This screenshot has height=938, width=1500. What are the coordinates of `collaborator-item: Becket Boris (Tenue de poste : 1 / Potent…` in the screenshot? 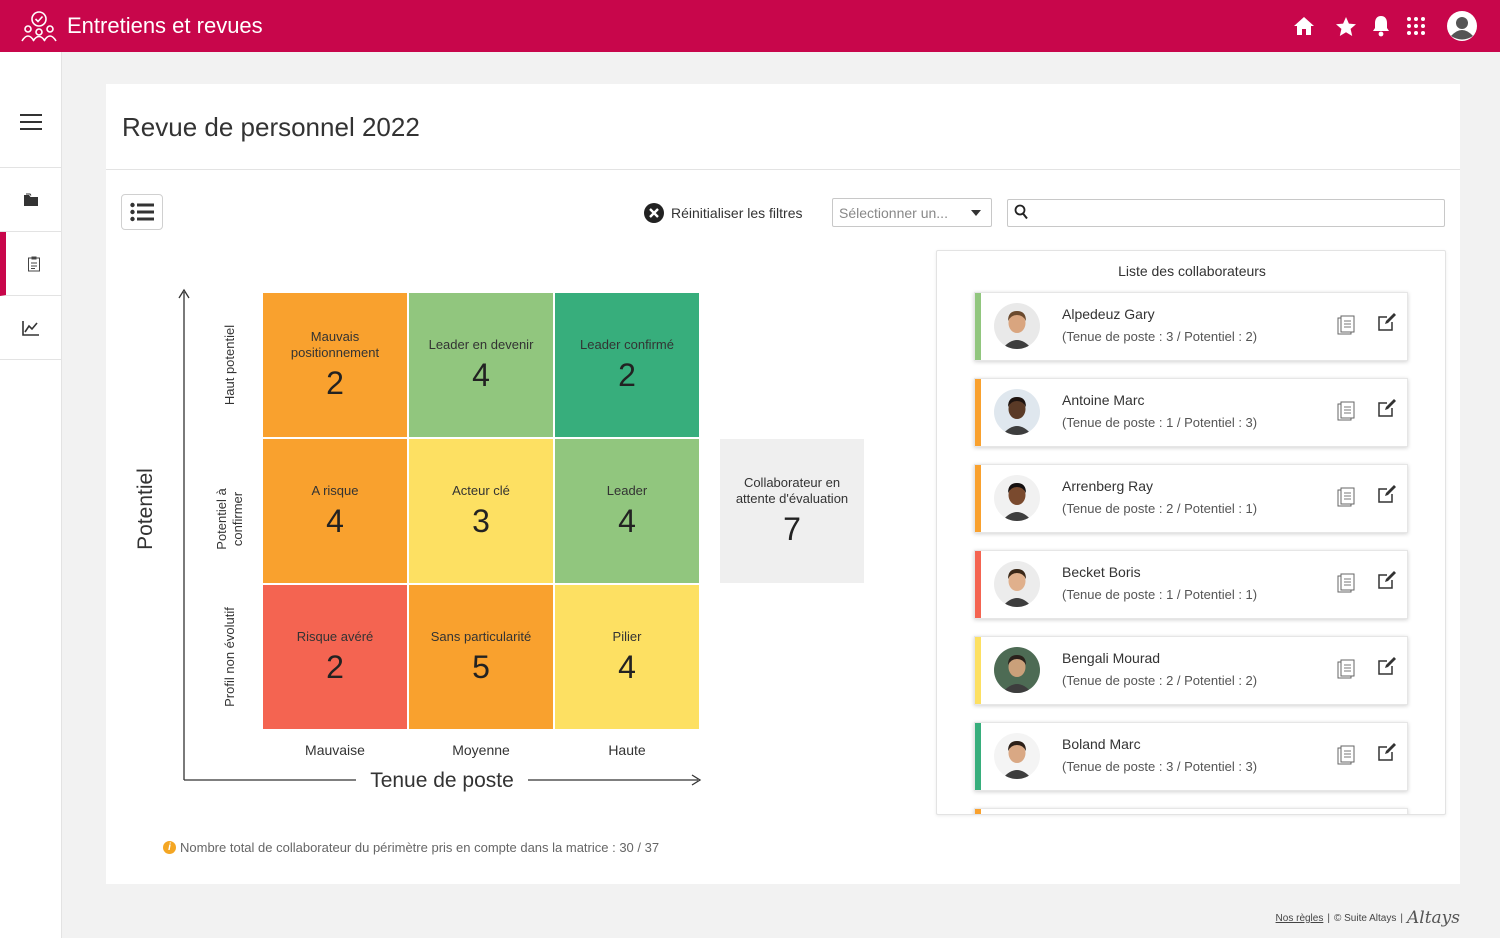 It's located at (1191, 584).